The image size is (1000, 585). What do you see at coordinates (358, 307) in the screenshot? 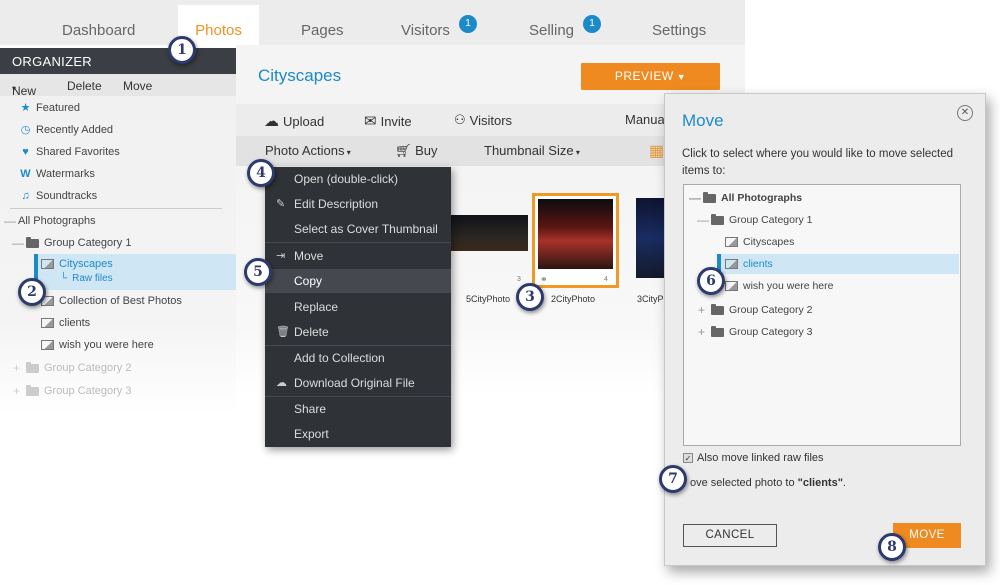
I see `menu-item-replace: Replace` at bounding box center [358, 307].